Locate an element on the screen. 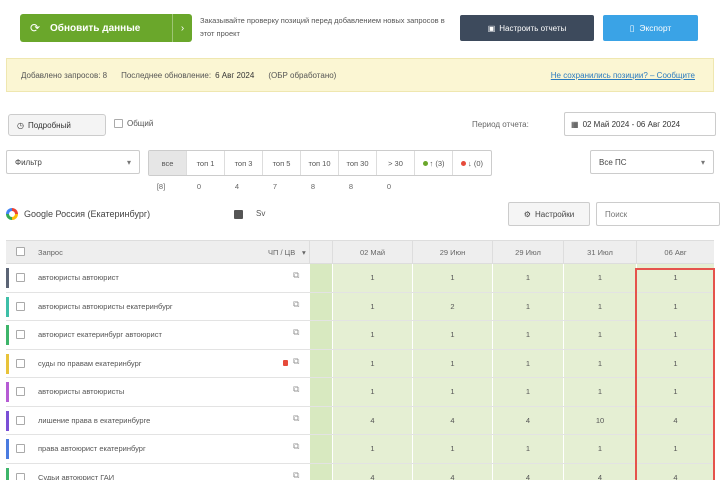 The image size is (720, 480). help-link: Не сохранились позиции? – Сообщите is located at coordinates (623, 75).